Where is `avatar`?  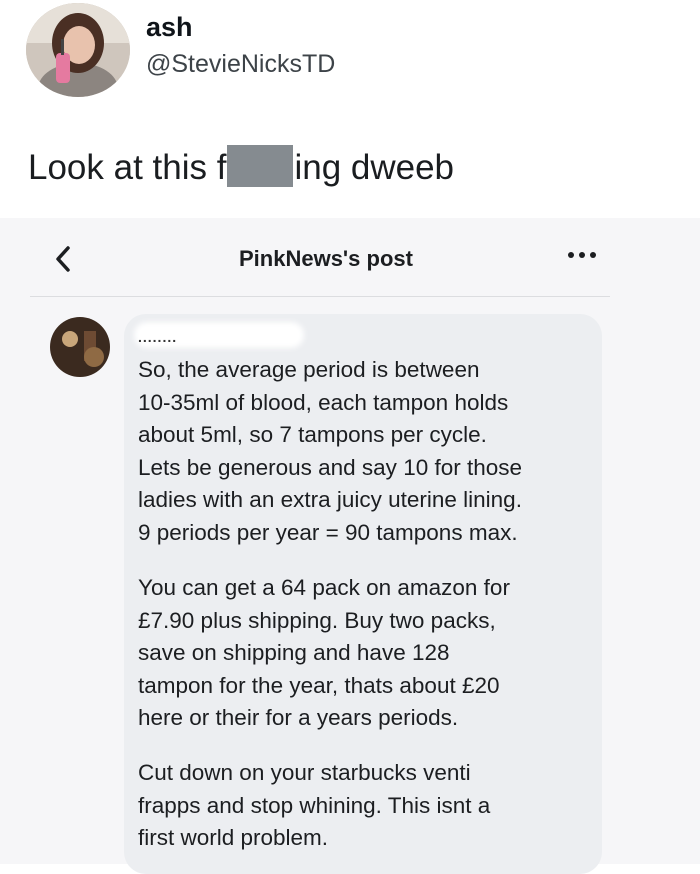
avatar is located at coordinates (78, 50).